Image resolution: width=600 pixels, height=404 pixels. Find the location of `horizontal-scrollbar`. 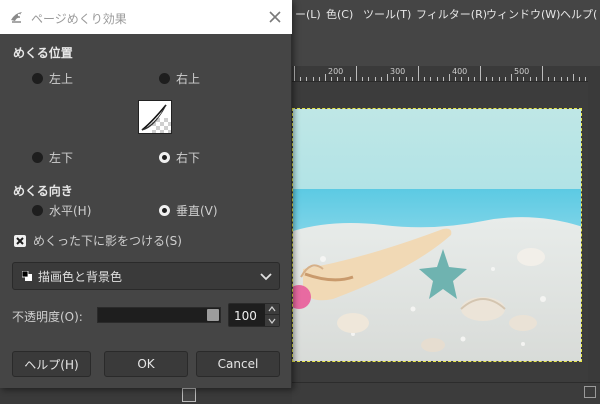

horizontal-scrollbar is located at coordinates (446, 393).